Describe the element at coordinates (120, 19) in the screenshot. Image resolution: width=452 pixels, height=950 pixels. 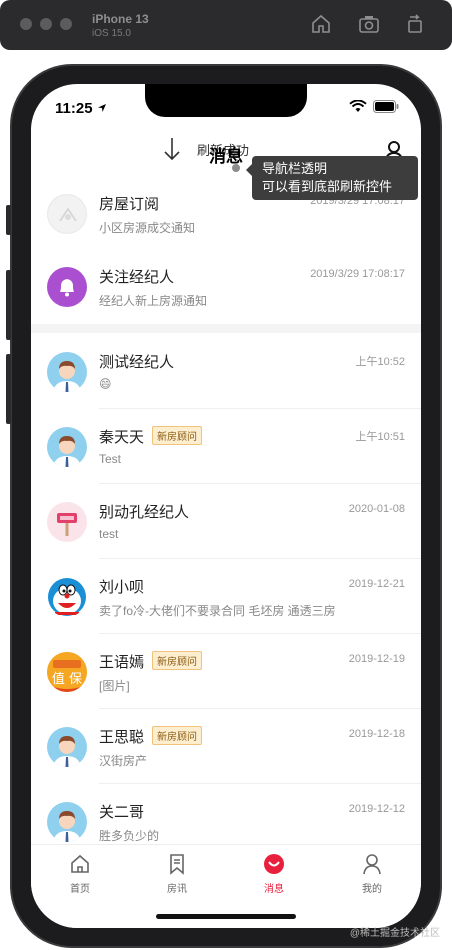
I see `simulator-device-name: iPhone 13` at that location.